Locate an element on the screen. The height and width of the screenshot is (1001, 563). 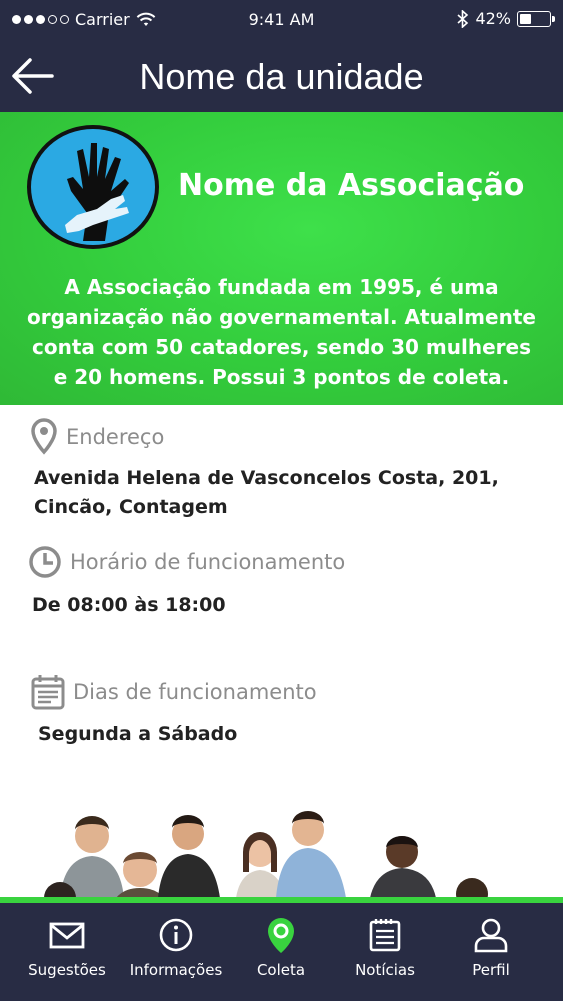
status-right: 42% is located at coordinates (506, 18).